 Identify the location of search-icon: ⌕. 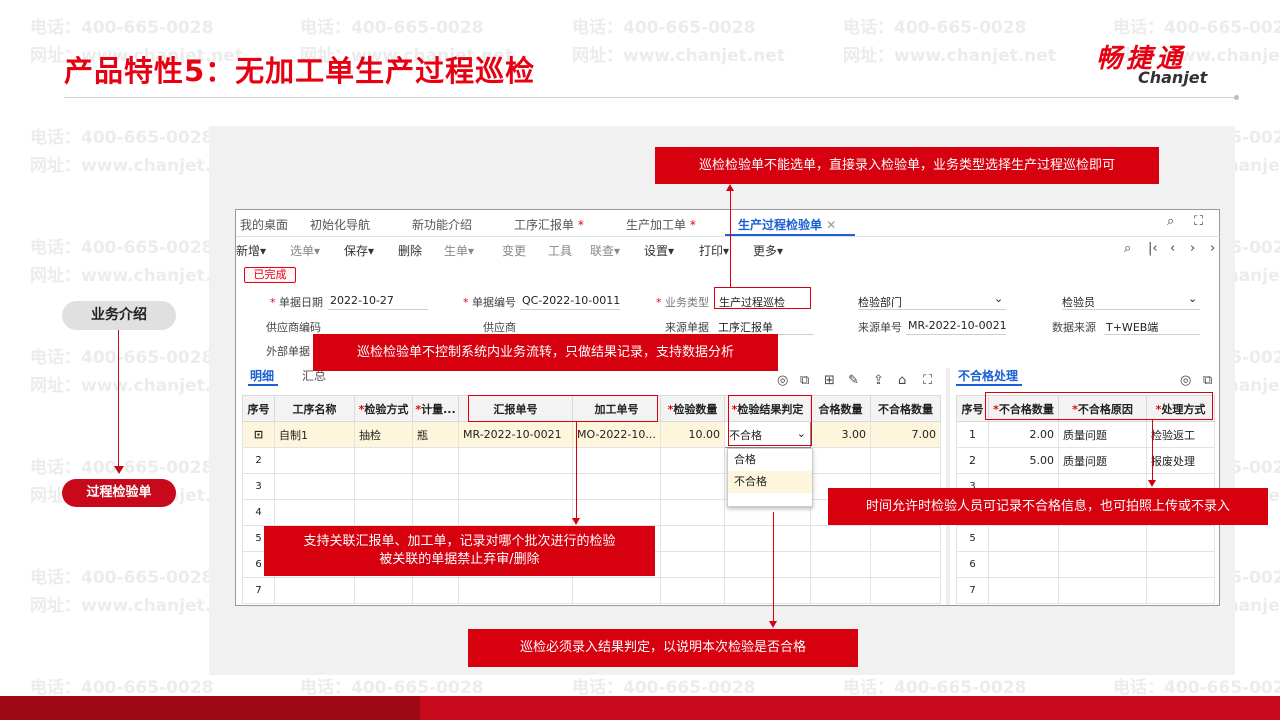
(1170, 221).